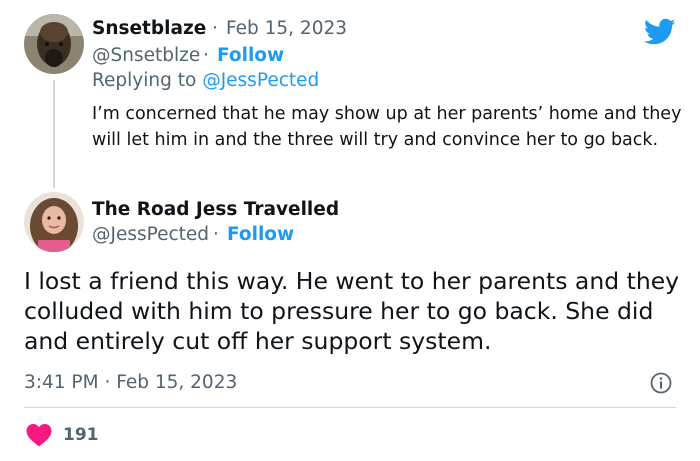 The image size is (700, 461). What do you see at coordinates (215, 209) in the screenshot?
I see `tweet-author-name: The Road Jess Travelled` at bounding box center [215, 209].